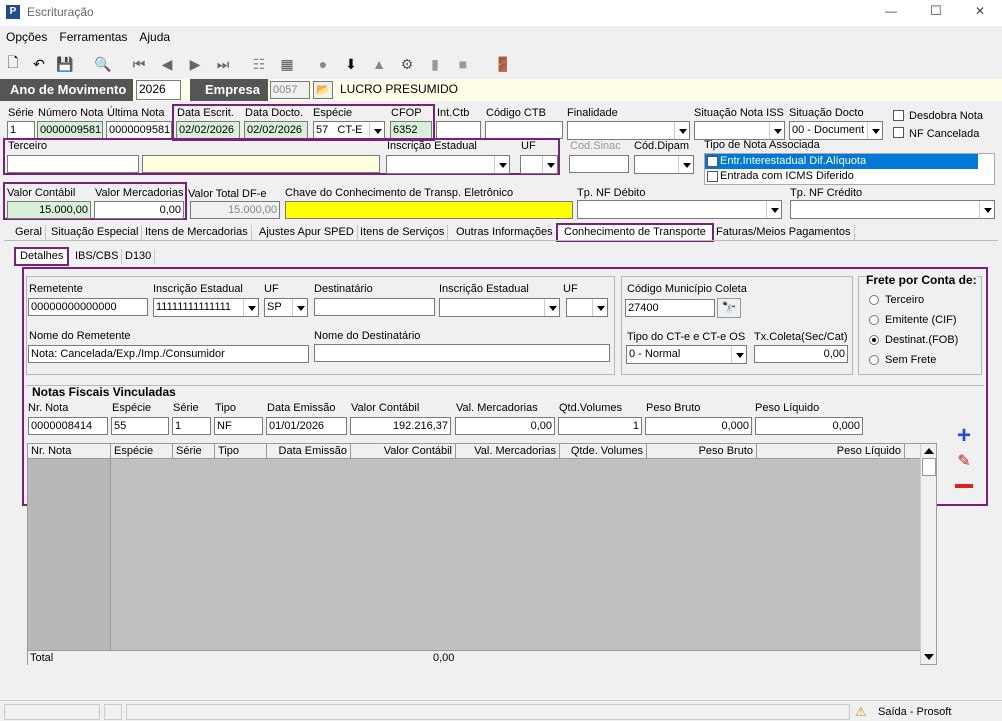 This screenshot has width=1002, height=721. What do you see at coordinates (323, 64) in the screenshot?
I see `tool1-icon: ●` at bounding box center [323, 64].